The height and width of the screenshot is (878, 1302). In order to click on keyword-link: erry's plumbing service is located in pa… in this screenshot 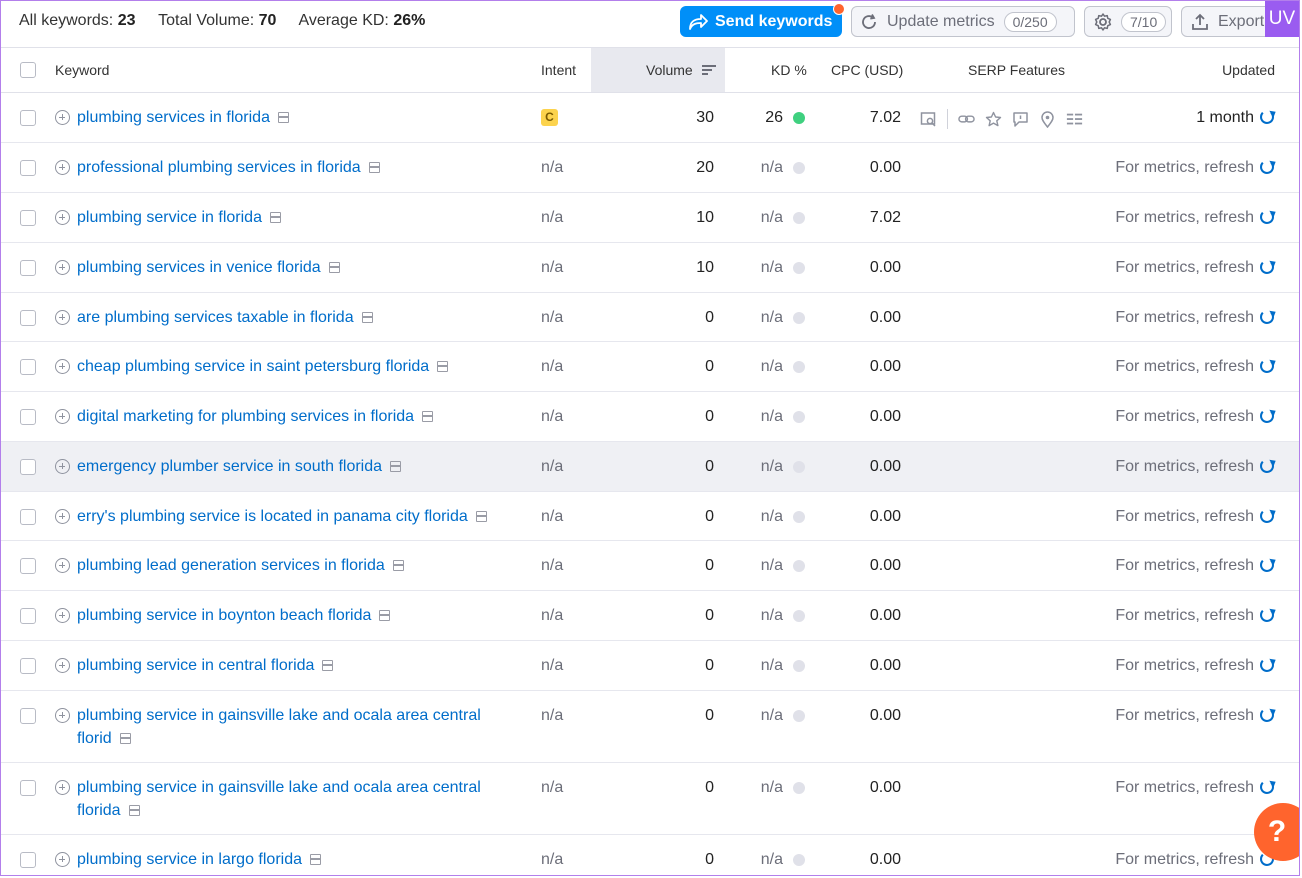, I will do `click(297, 516)`.